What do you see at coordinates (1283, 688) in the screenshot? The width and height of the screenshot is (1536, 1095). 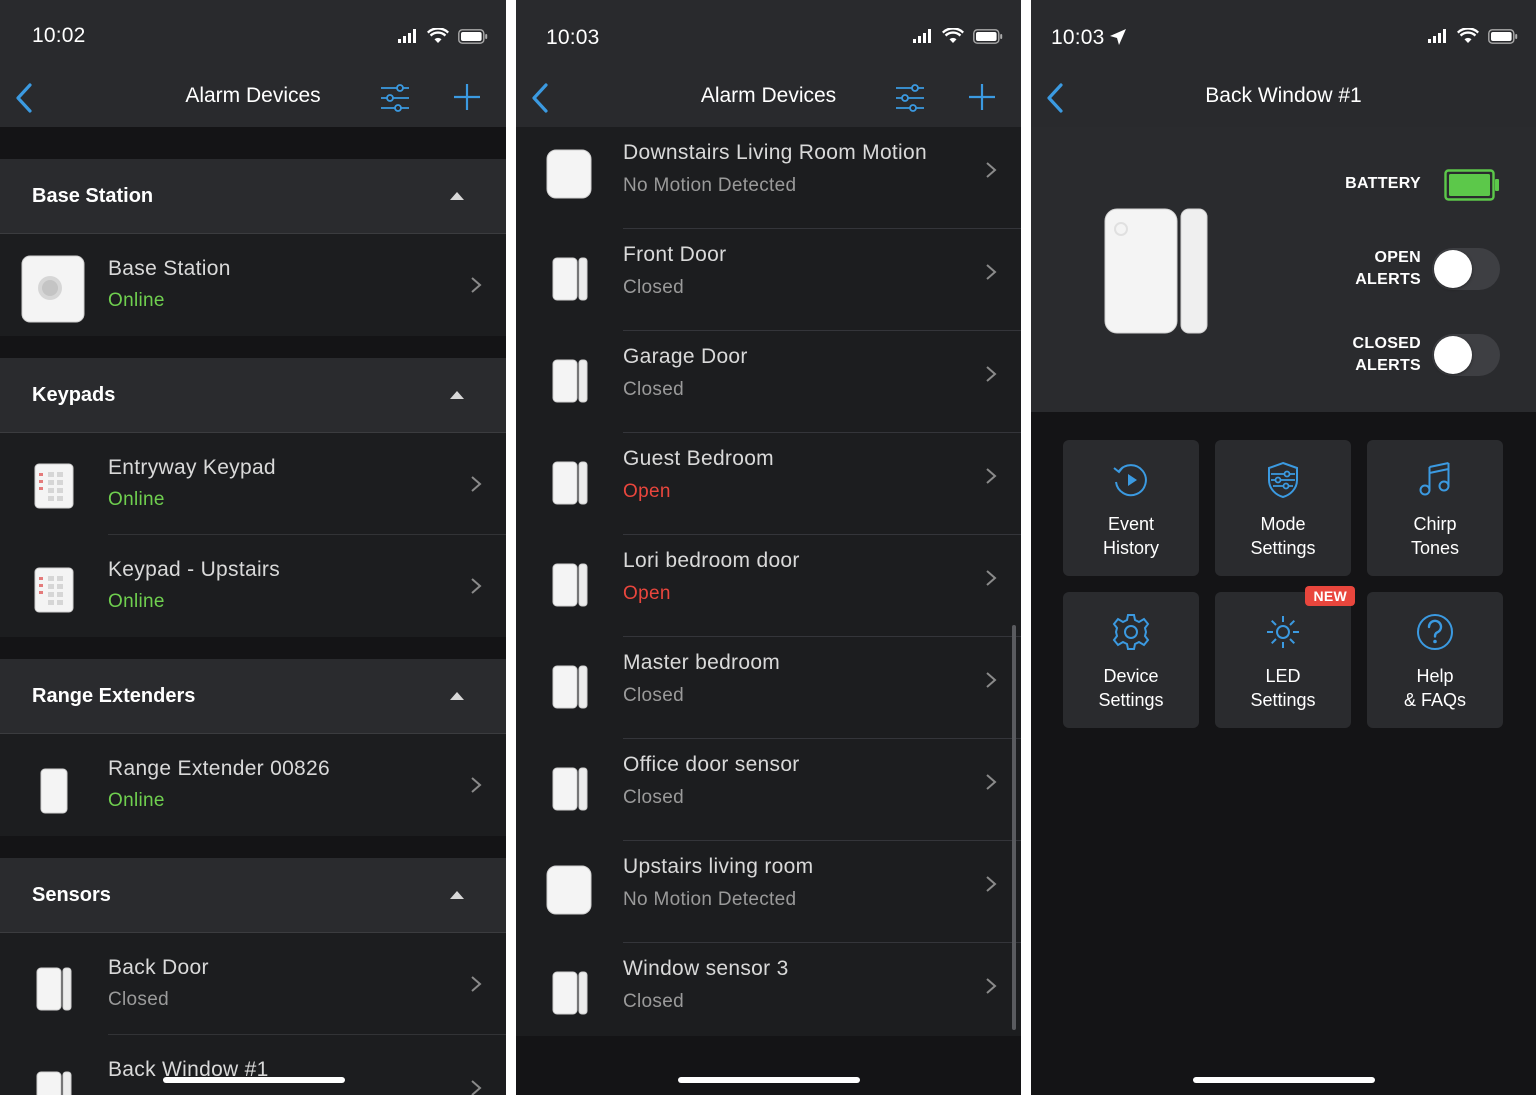 I see `tile-label: LED Settings` at bounding box center [1283, 688].